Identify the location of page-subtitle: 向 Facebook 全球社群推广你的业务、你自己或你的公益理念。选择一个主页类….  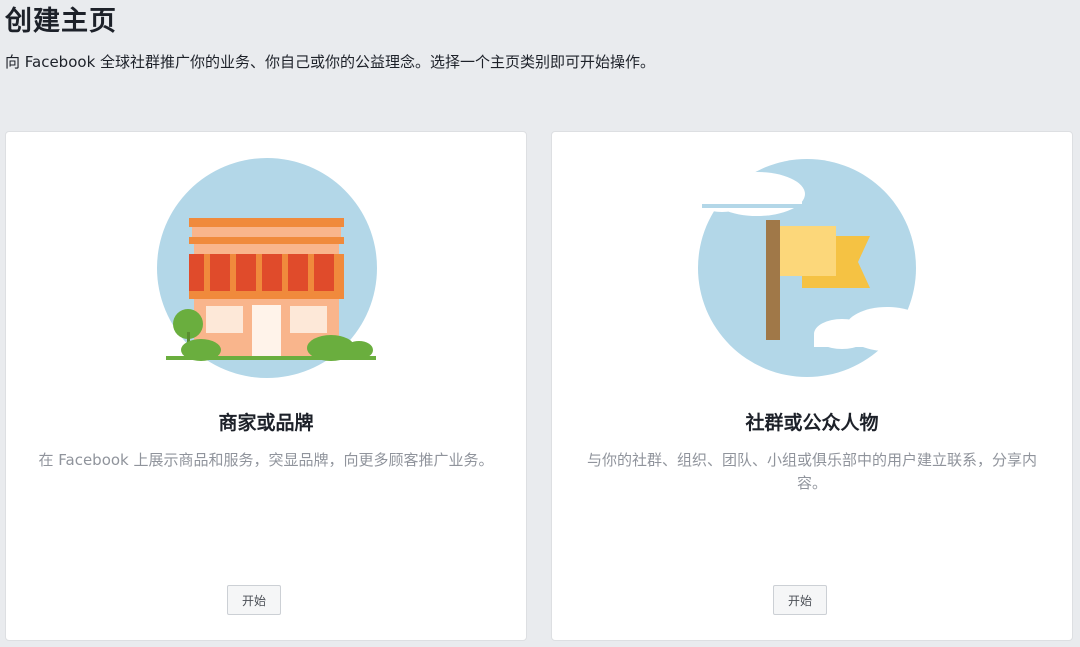
(330, 62).